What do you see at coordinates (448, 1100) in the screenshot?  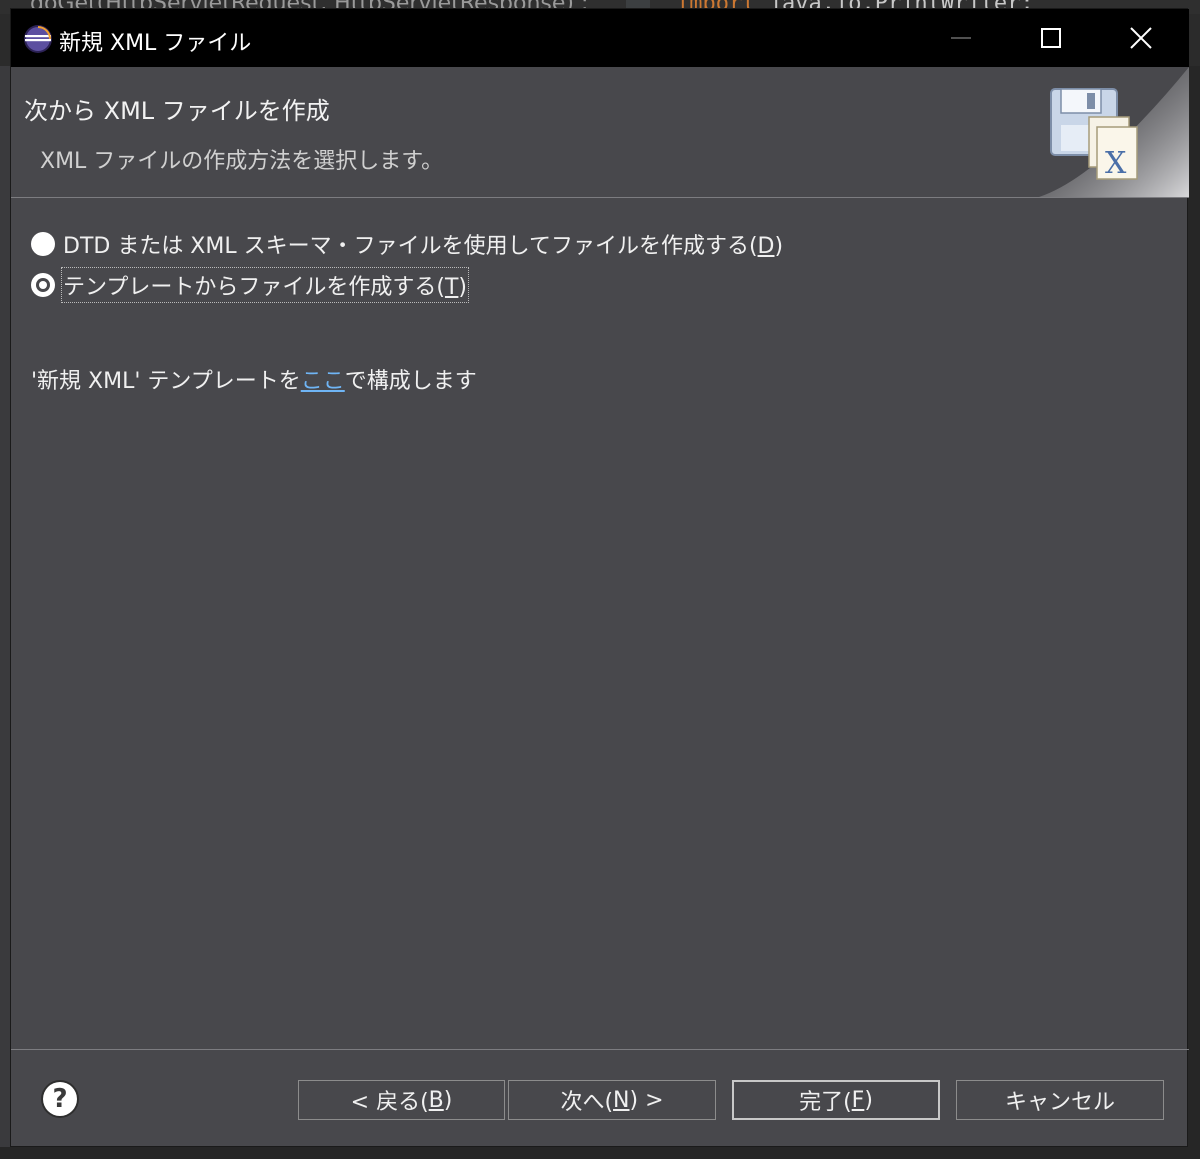 I see `back-button-suffix: )` at bounding box center [448, 1100].